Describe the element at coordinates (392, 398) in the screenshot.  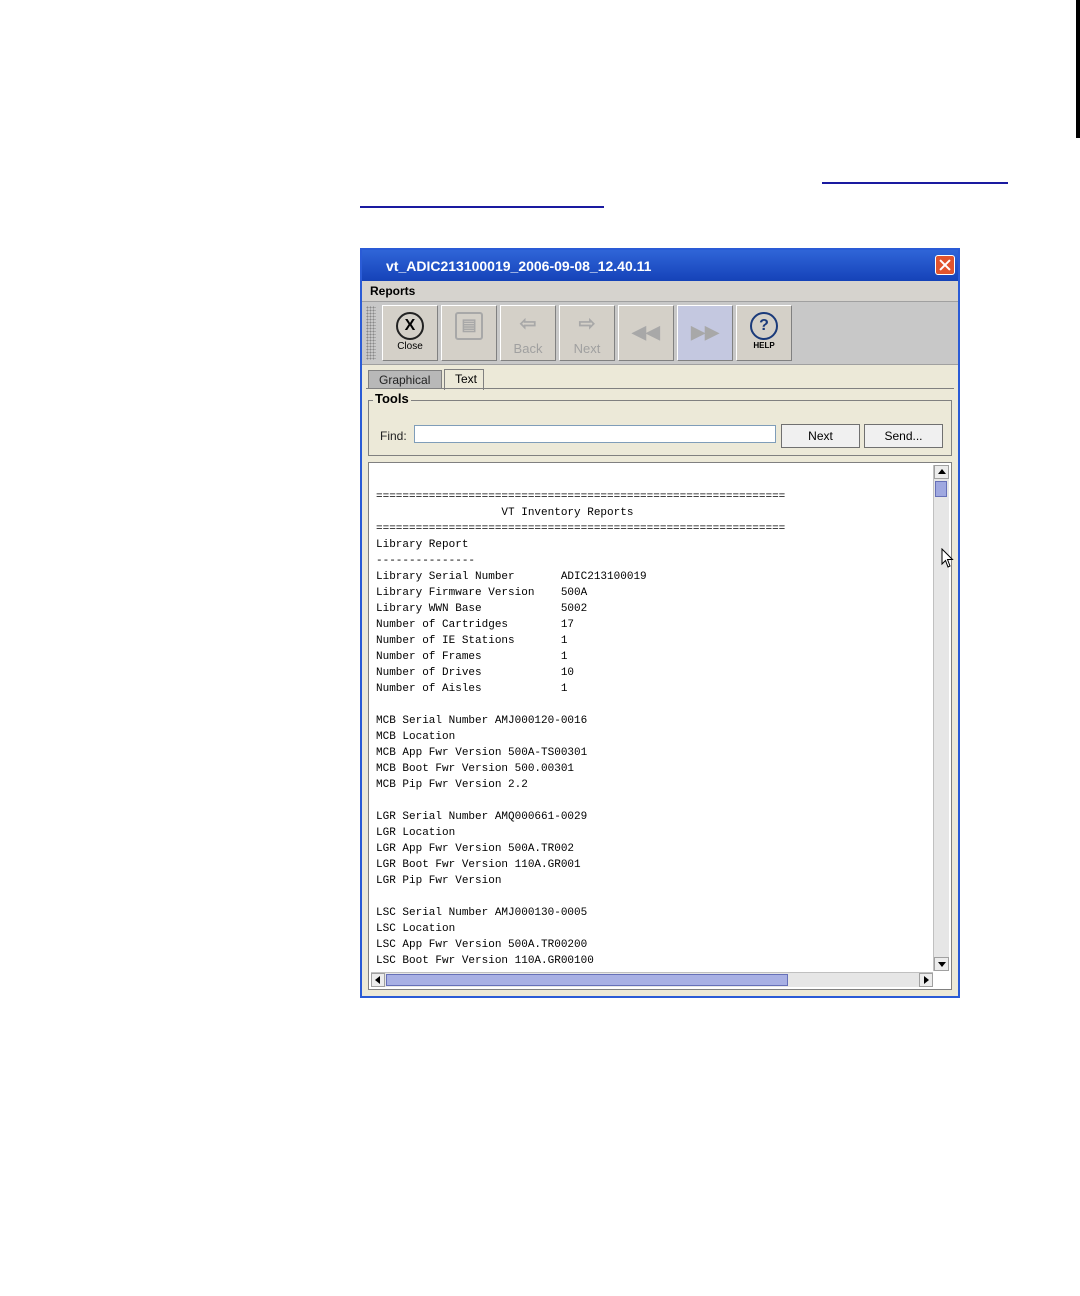
I see `tools-legend: Tools` at that location.